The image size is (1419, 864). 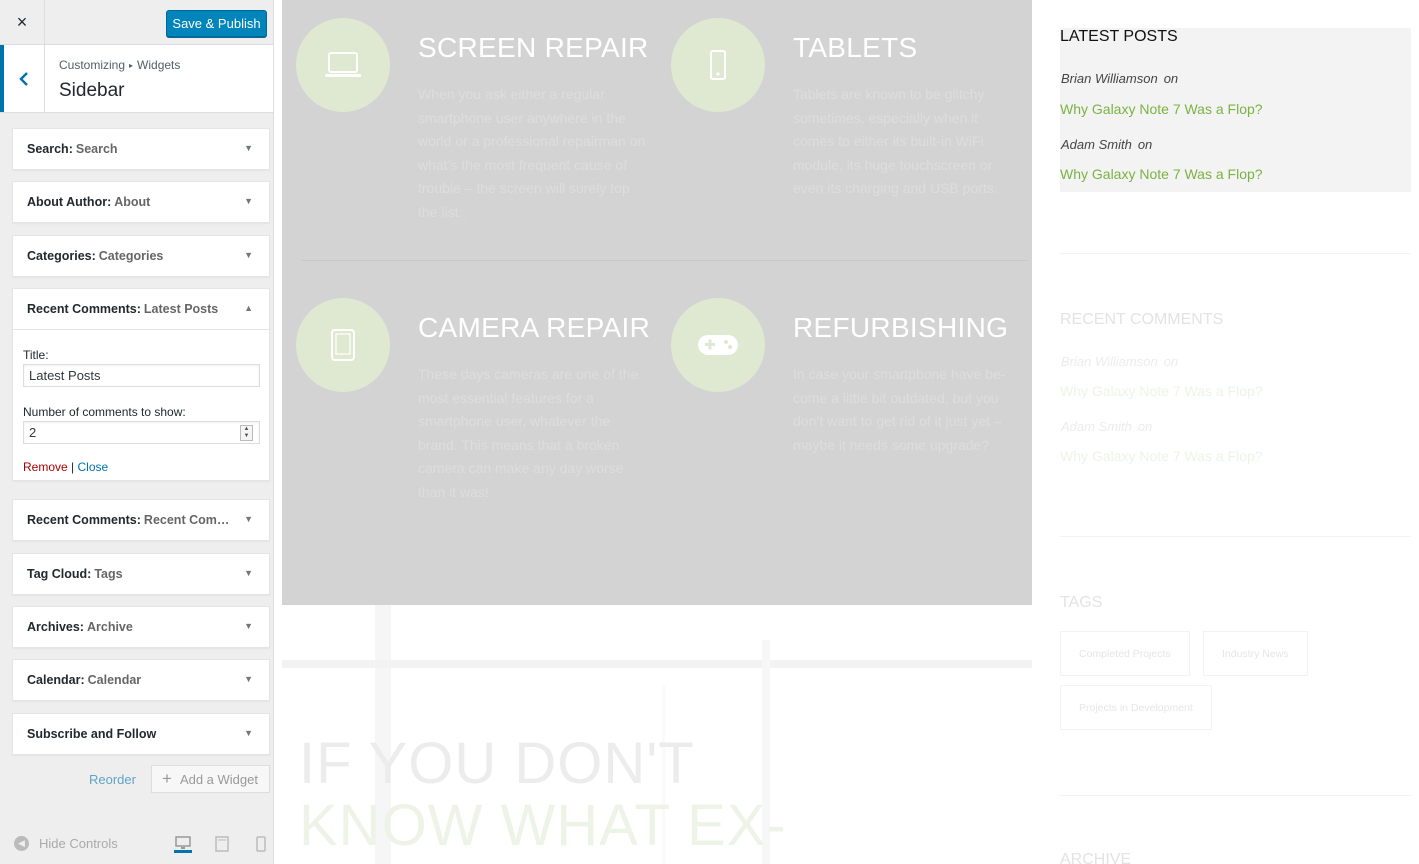 I want to click on widget-title: About, so click(x=132, y=202).